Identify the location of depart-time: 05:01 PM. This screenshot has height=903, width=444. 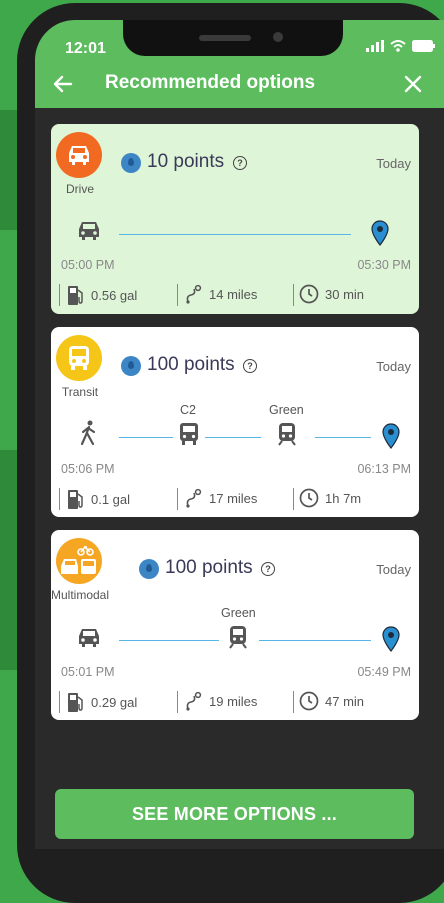
(88, 672).